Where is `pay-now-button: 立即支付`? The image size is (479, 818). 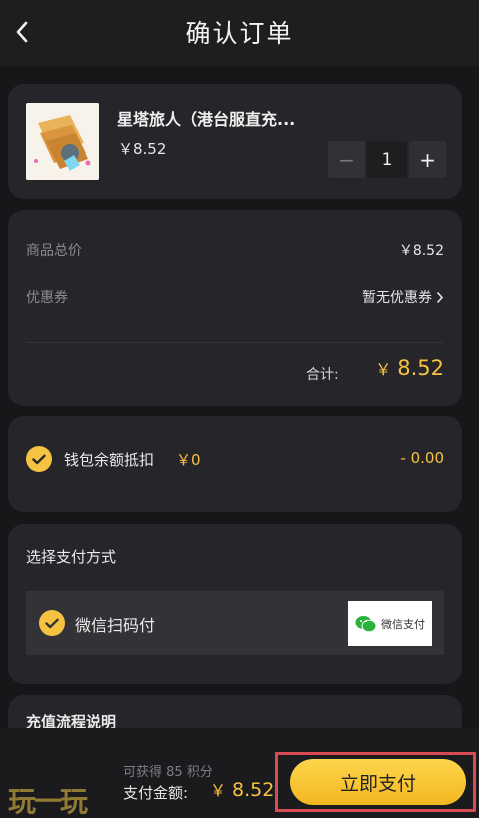
pay-now-button: 立即支付 is located at coordinates (378, 782).